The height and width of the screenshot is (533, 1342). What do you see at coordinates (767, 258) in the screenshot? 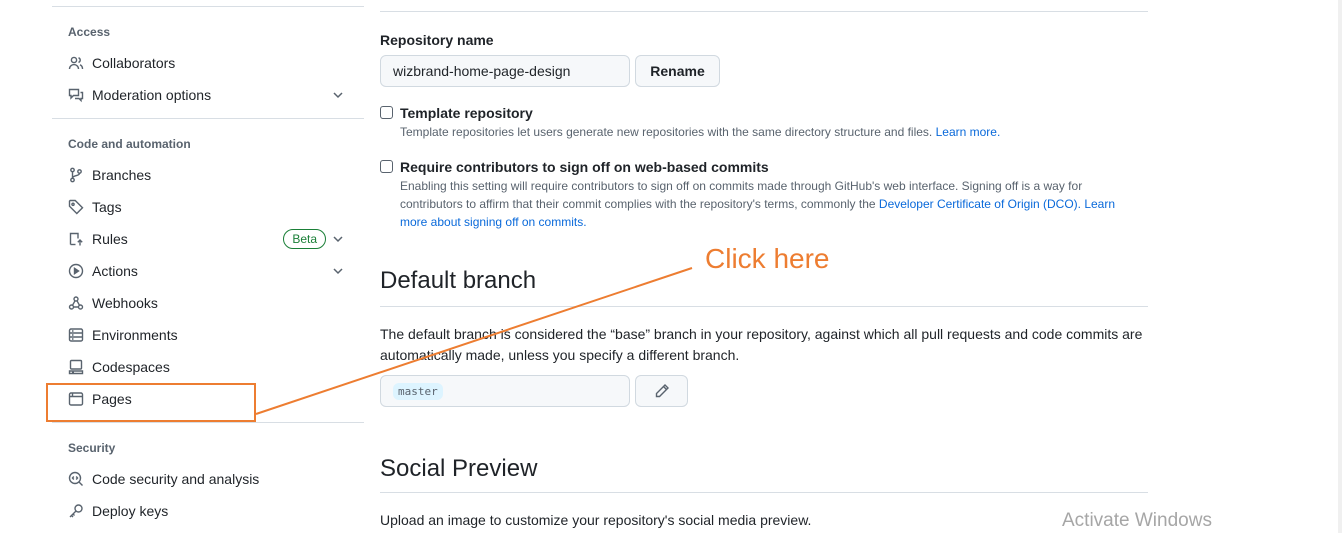
I see `annotation-label: Click here` at bounding box center [767, 258].